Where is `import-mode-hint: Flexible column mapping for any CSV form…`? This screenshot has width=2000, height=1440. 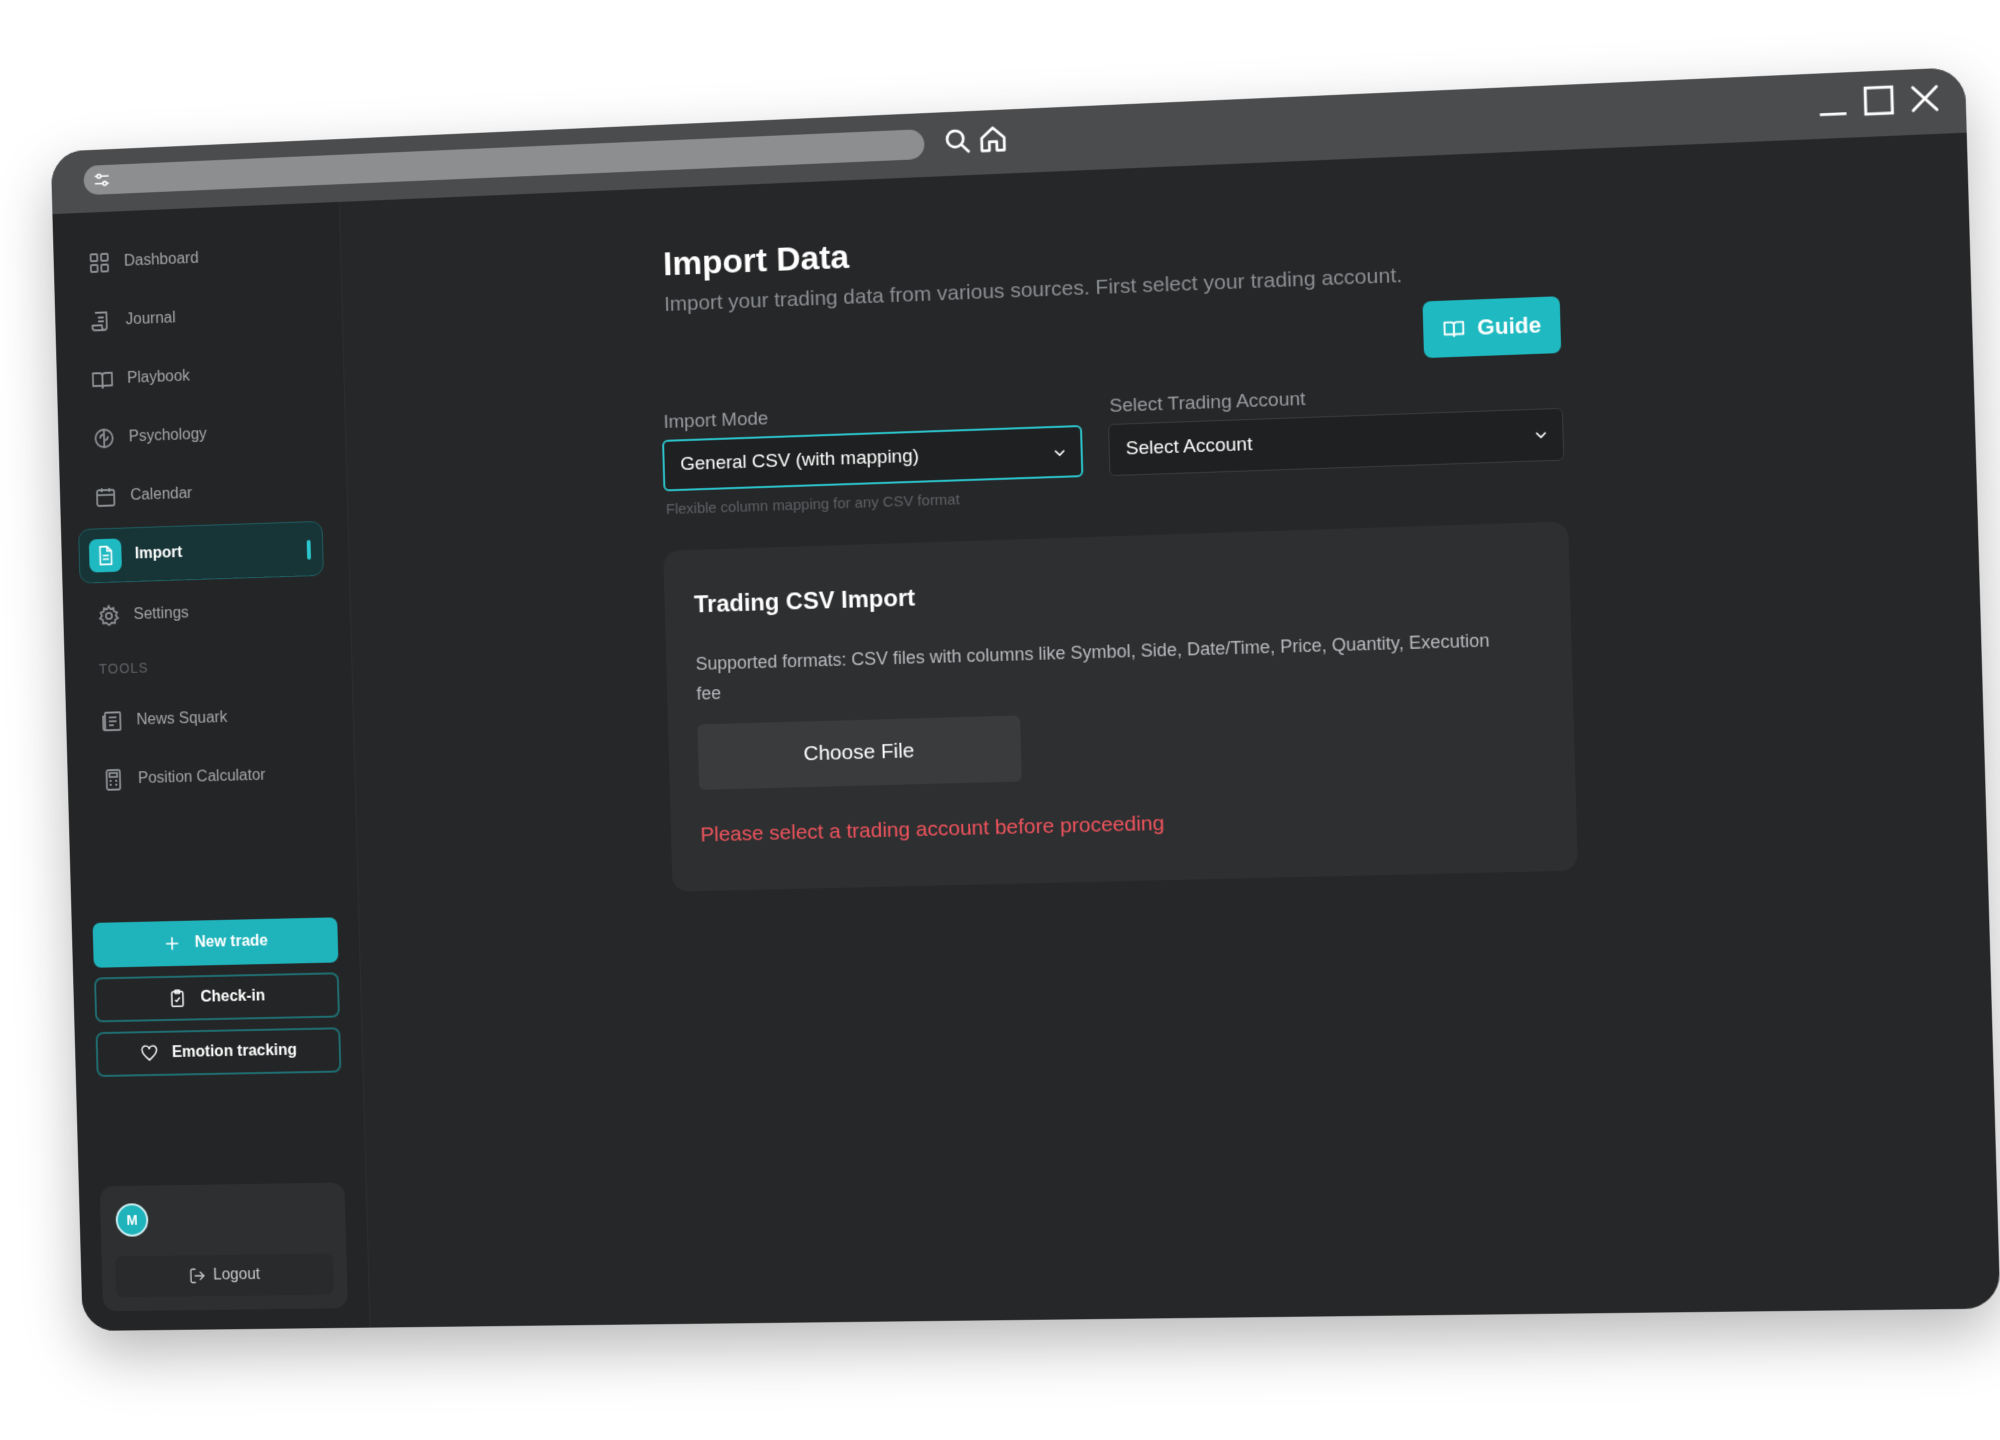
import-mode-hint: Flexible column mapping for any CSV form… is located at coordinates (812, 505).